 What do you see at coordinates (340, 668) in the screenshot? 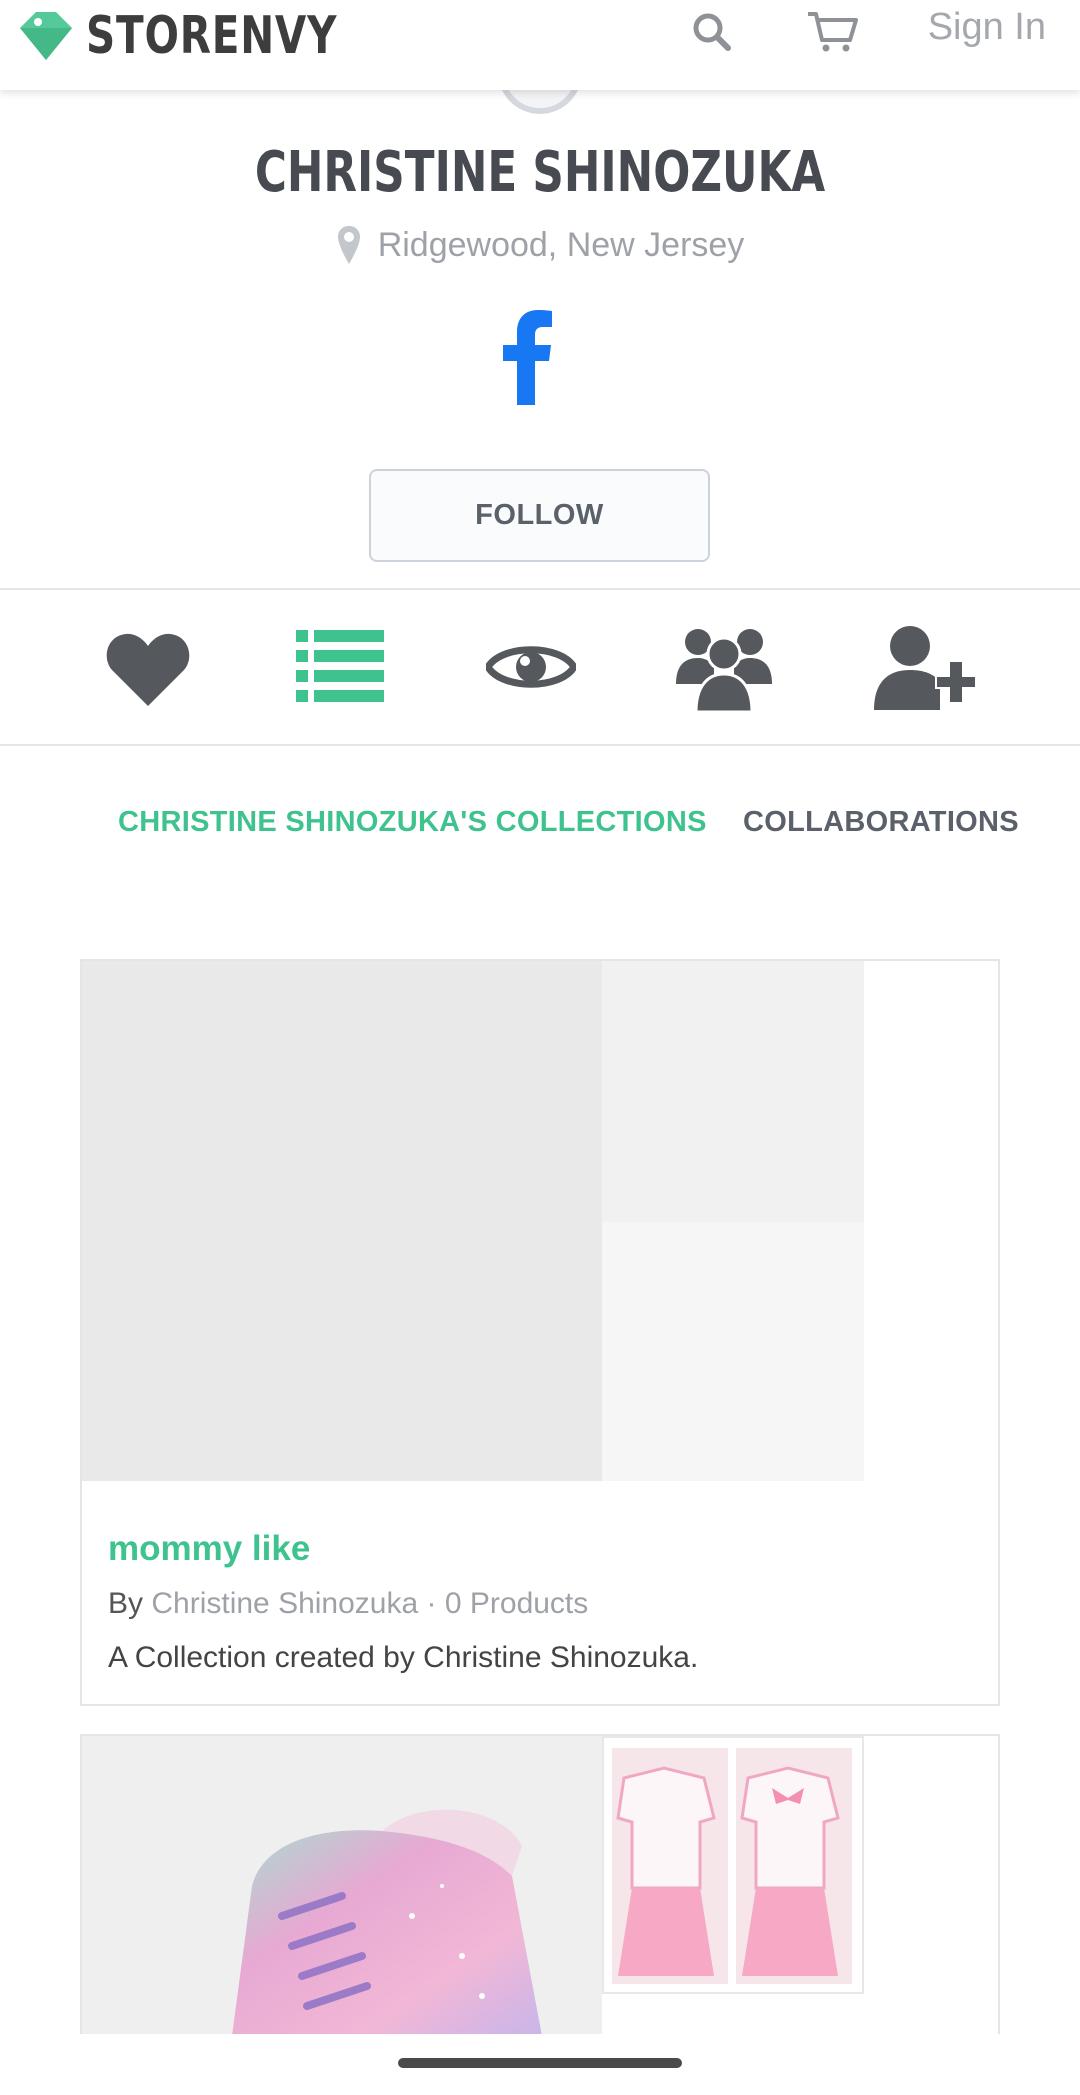
I see `list-icon` at bounding box center [340, 668].